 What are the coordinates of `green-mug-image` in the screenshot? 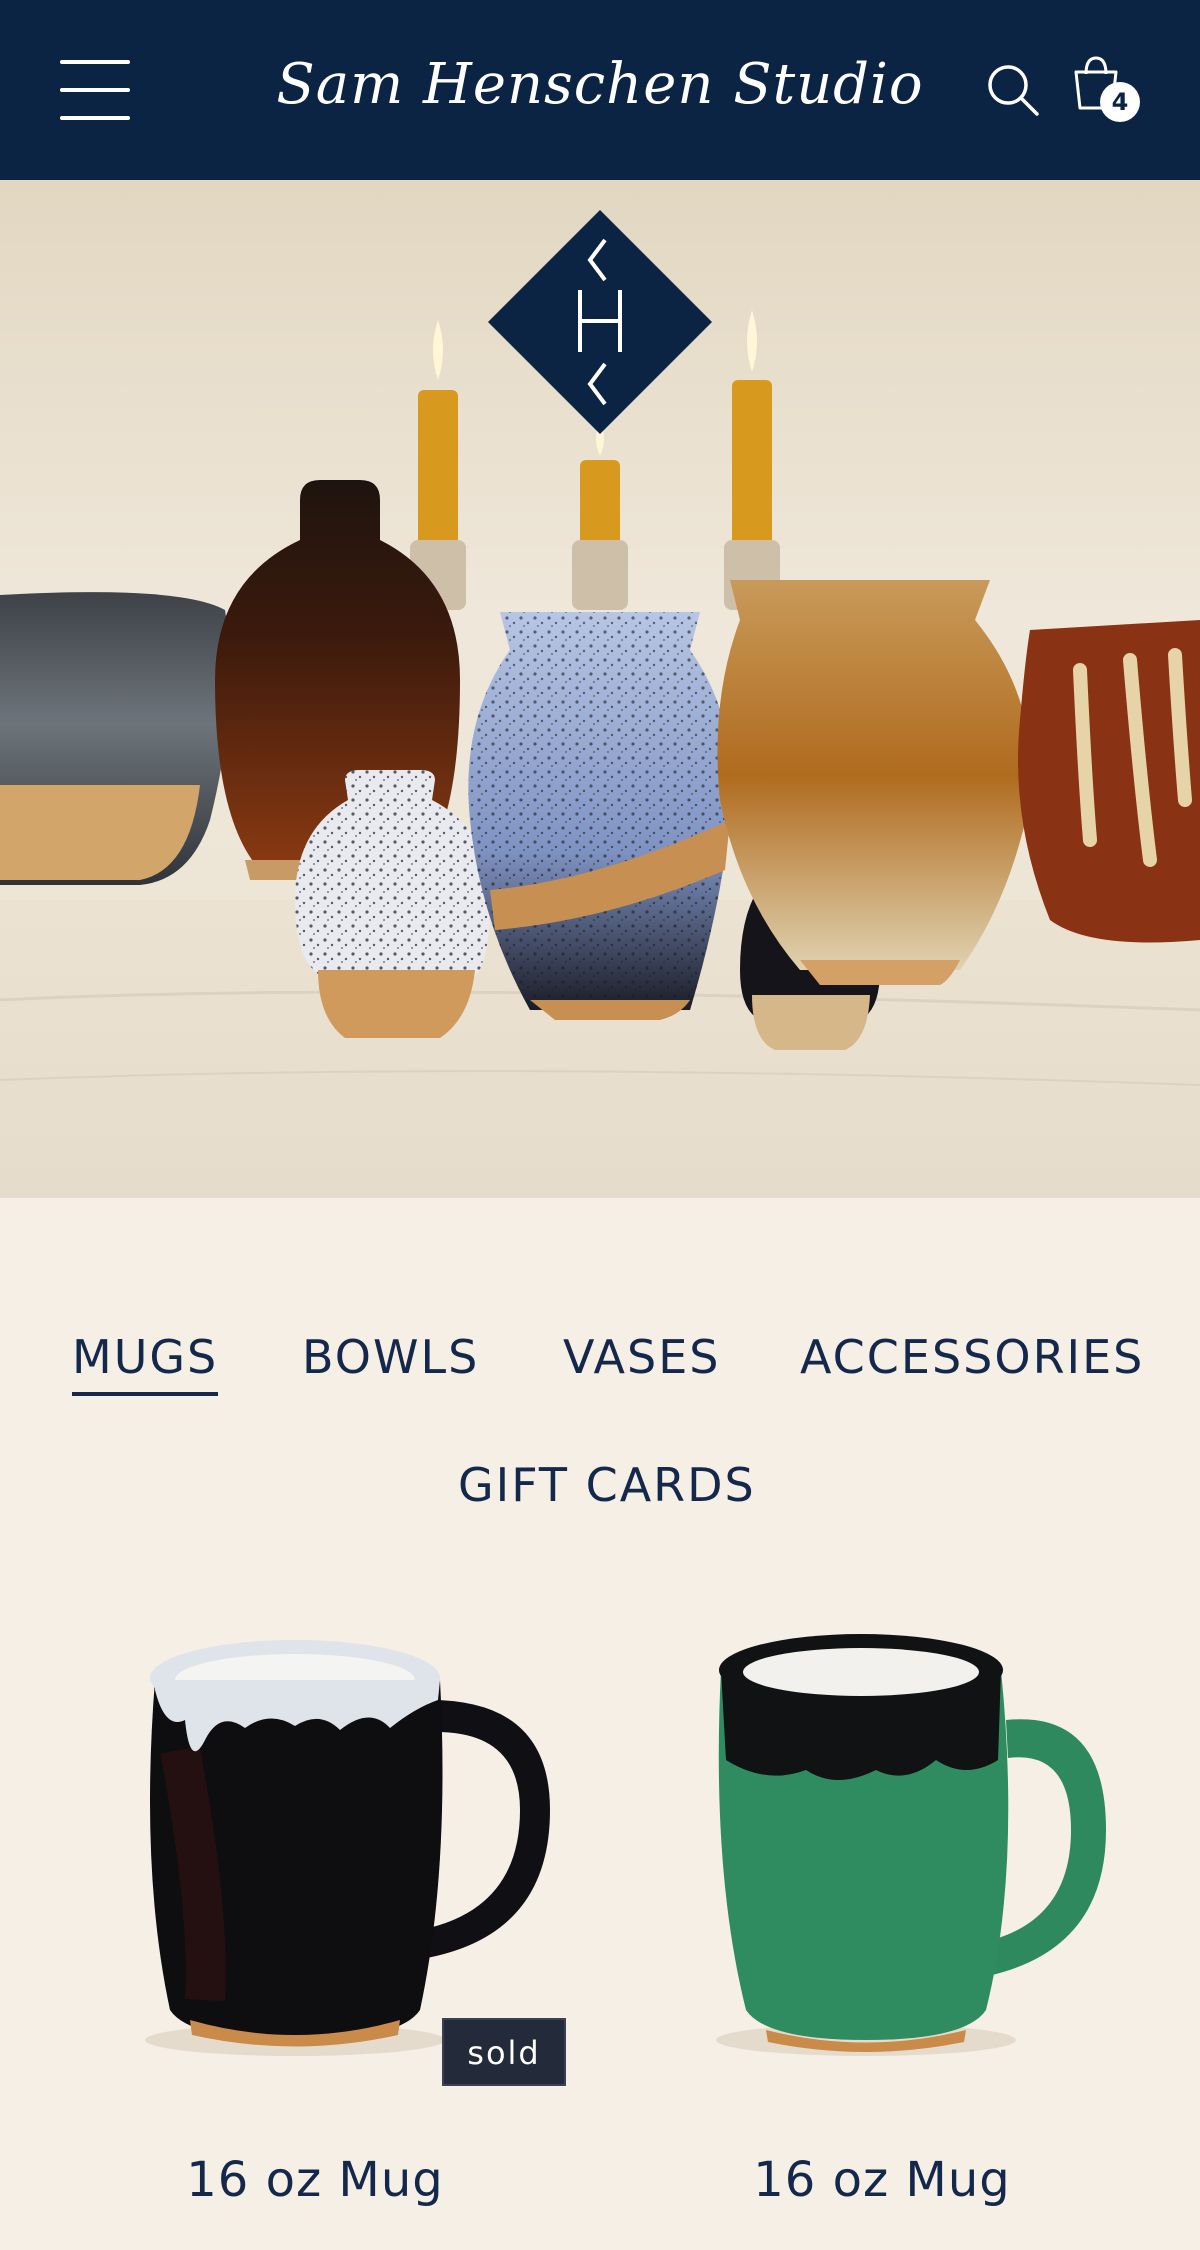 It's located at (911, 1845).